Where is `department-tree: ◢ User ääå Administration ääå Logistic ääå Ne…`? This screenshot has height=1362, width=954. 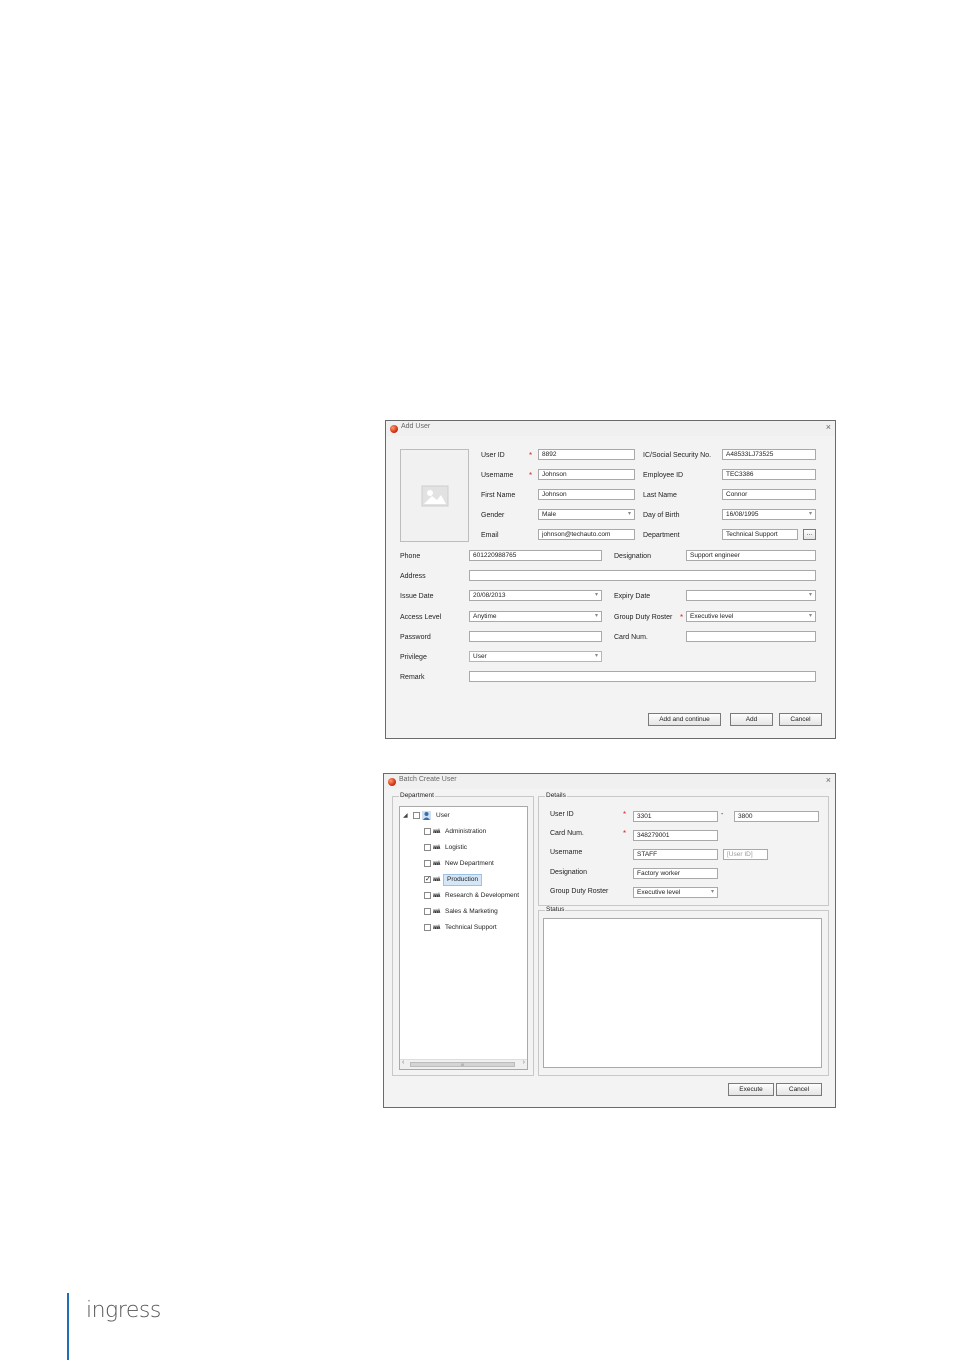 department-tree: ◢ User ääå Administration ääå Logistic ääå Ne… is located at coordinates (463, 938).